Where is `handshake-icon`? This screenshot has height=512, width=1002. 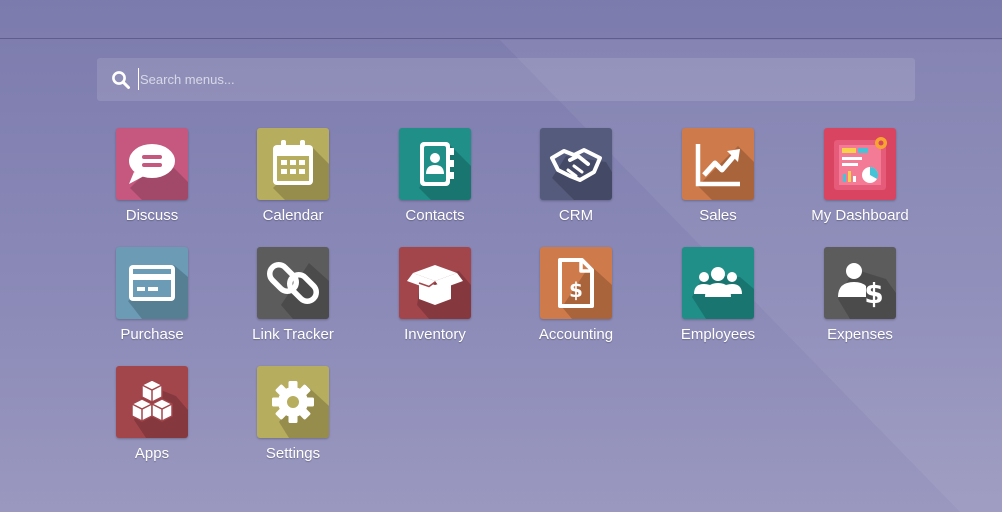 handshake-icon is located at coordinates (576, 165).